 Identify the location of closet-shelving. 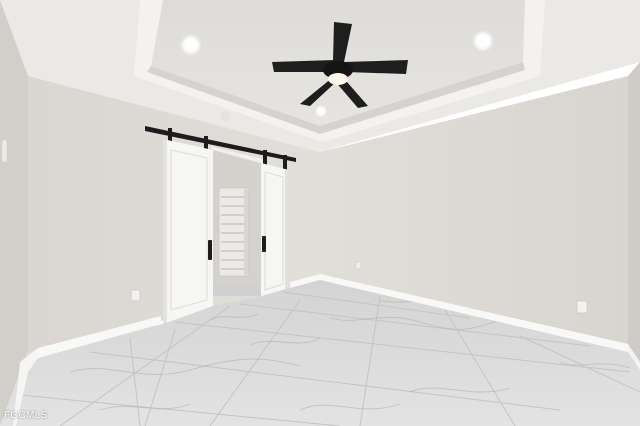
(233, 232).